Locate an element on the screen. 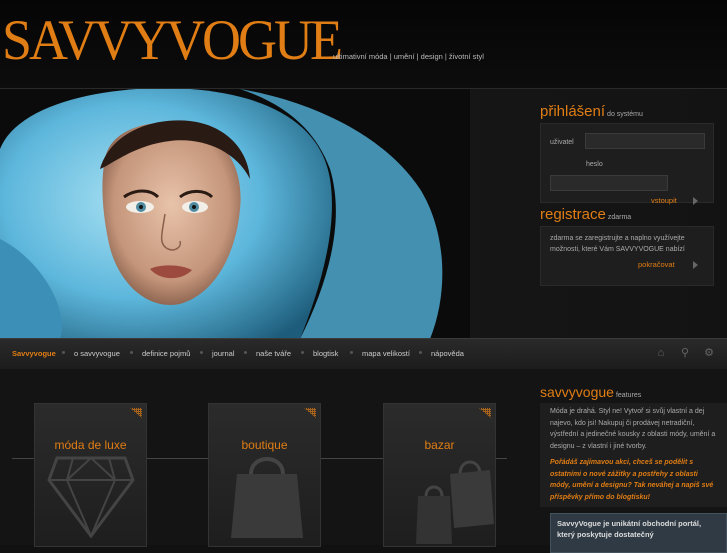 The width and height of the screenshot is (727, 553). nav-item-size-map: mapa velikostí is located at coordinates (386, 353).